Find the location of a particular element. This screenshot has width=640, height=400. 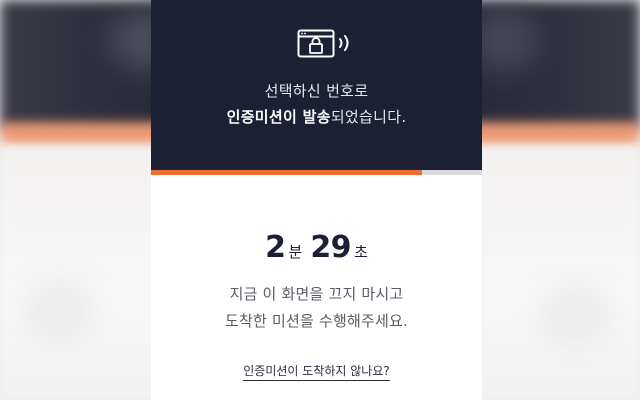

countdown-progress-fill is located at coordinates (287, 172).